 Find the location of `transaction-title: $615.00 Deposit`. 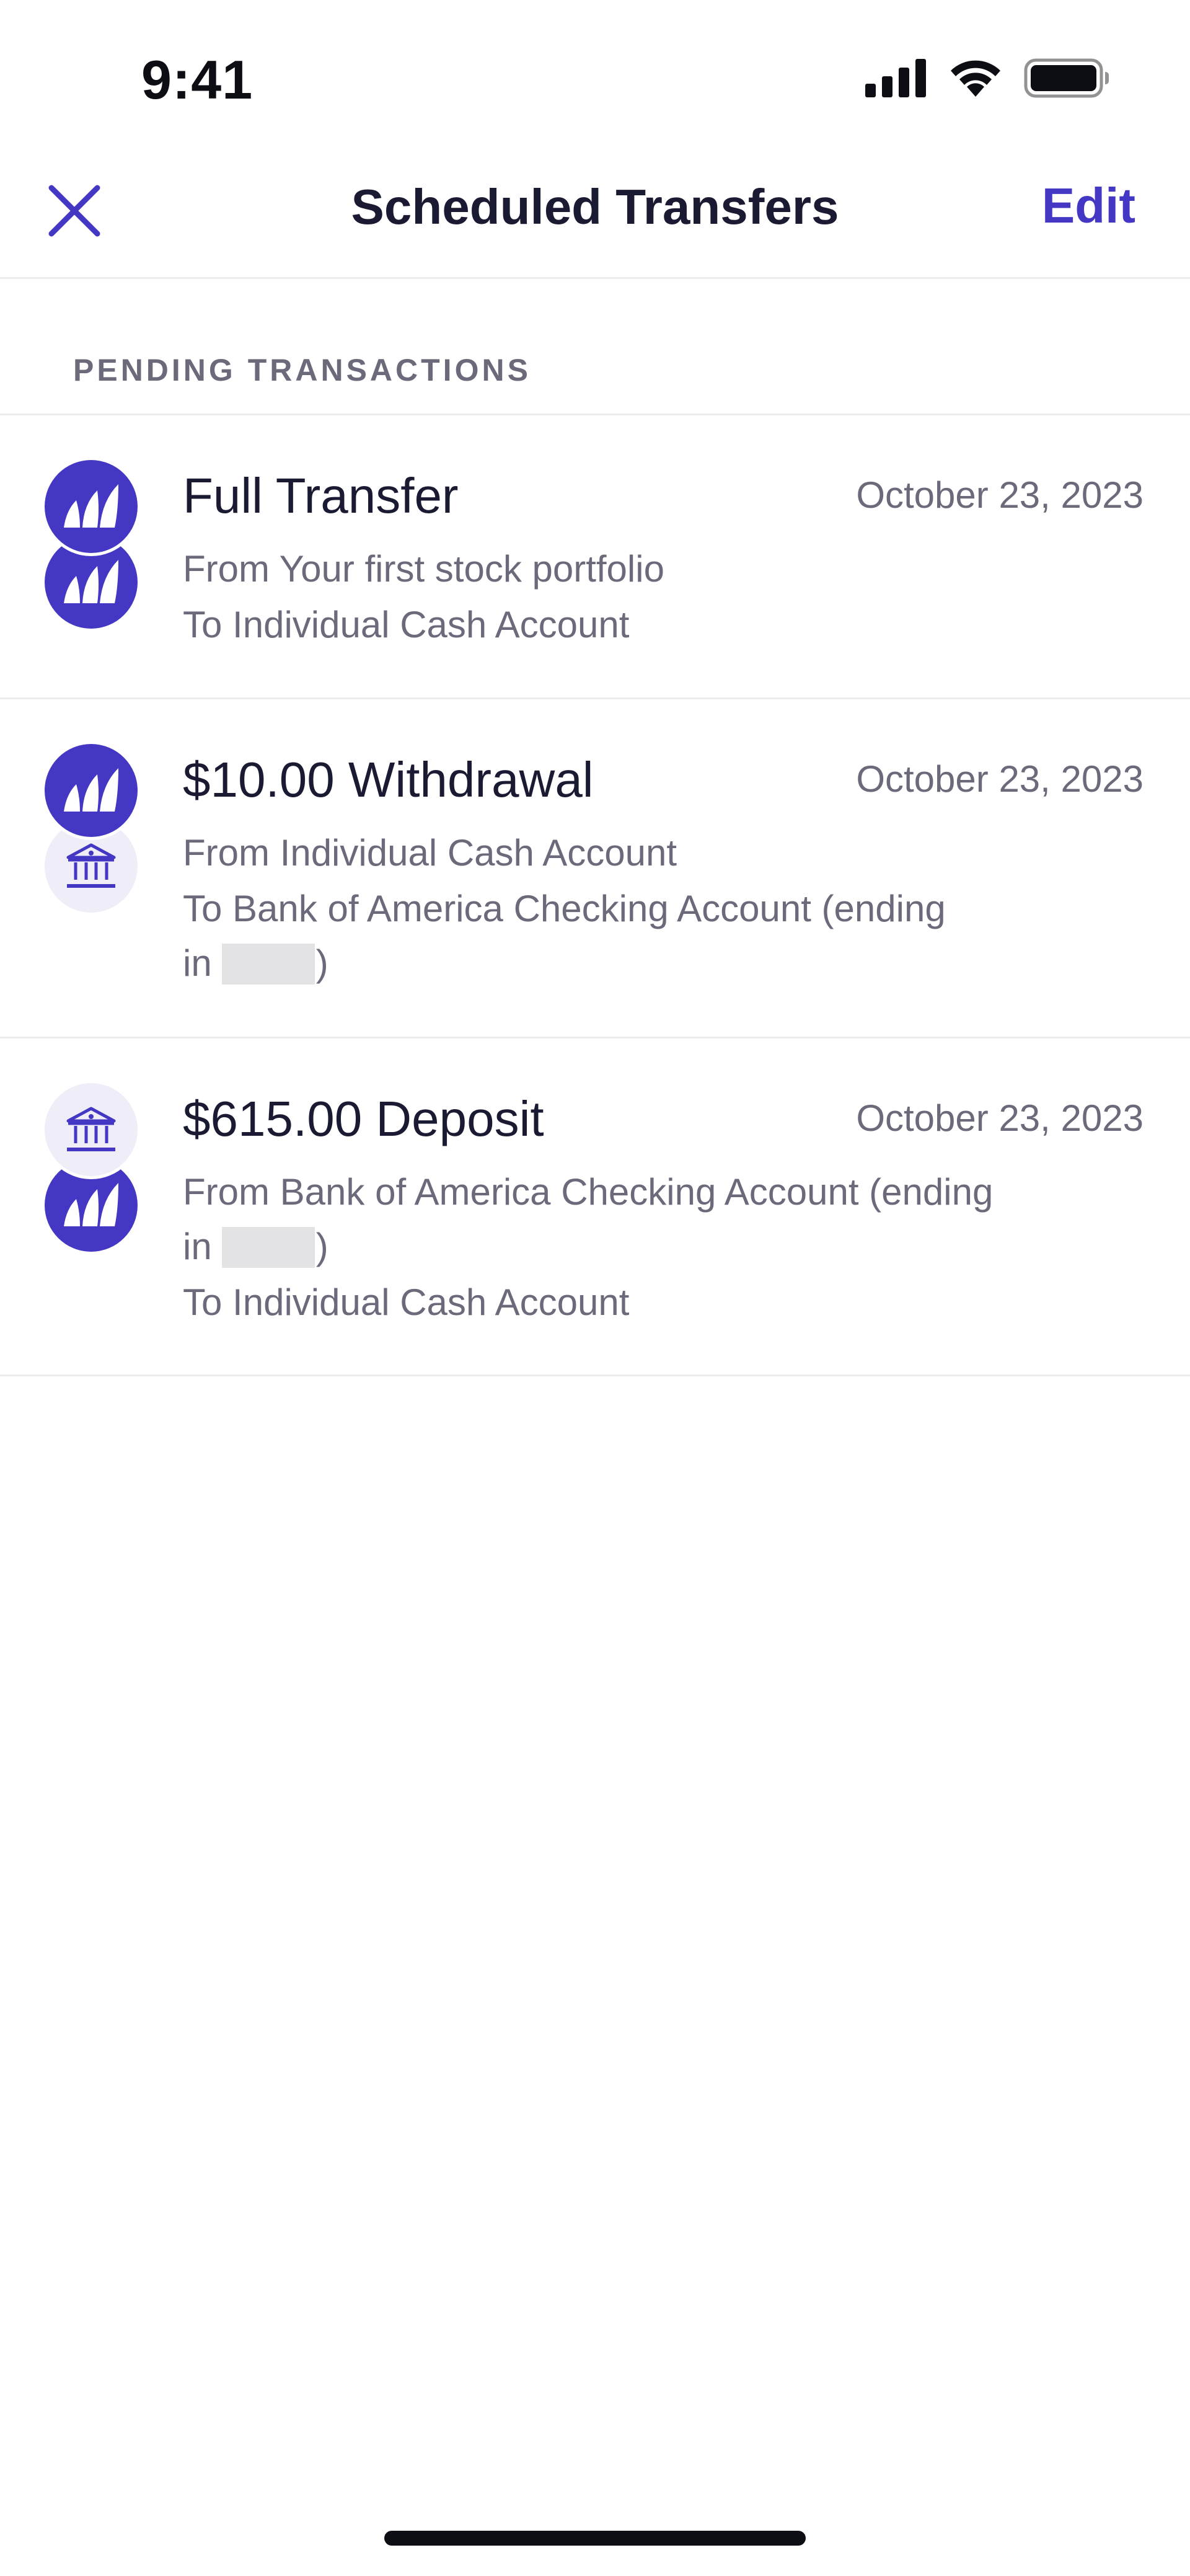

transaction-title: $615.00 Deposit is located at coordinates (363, 1118).